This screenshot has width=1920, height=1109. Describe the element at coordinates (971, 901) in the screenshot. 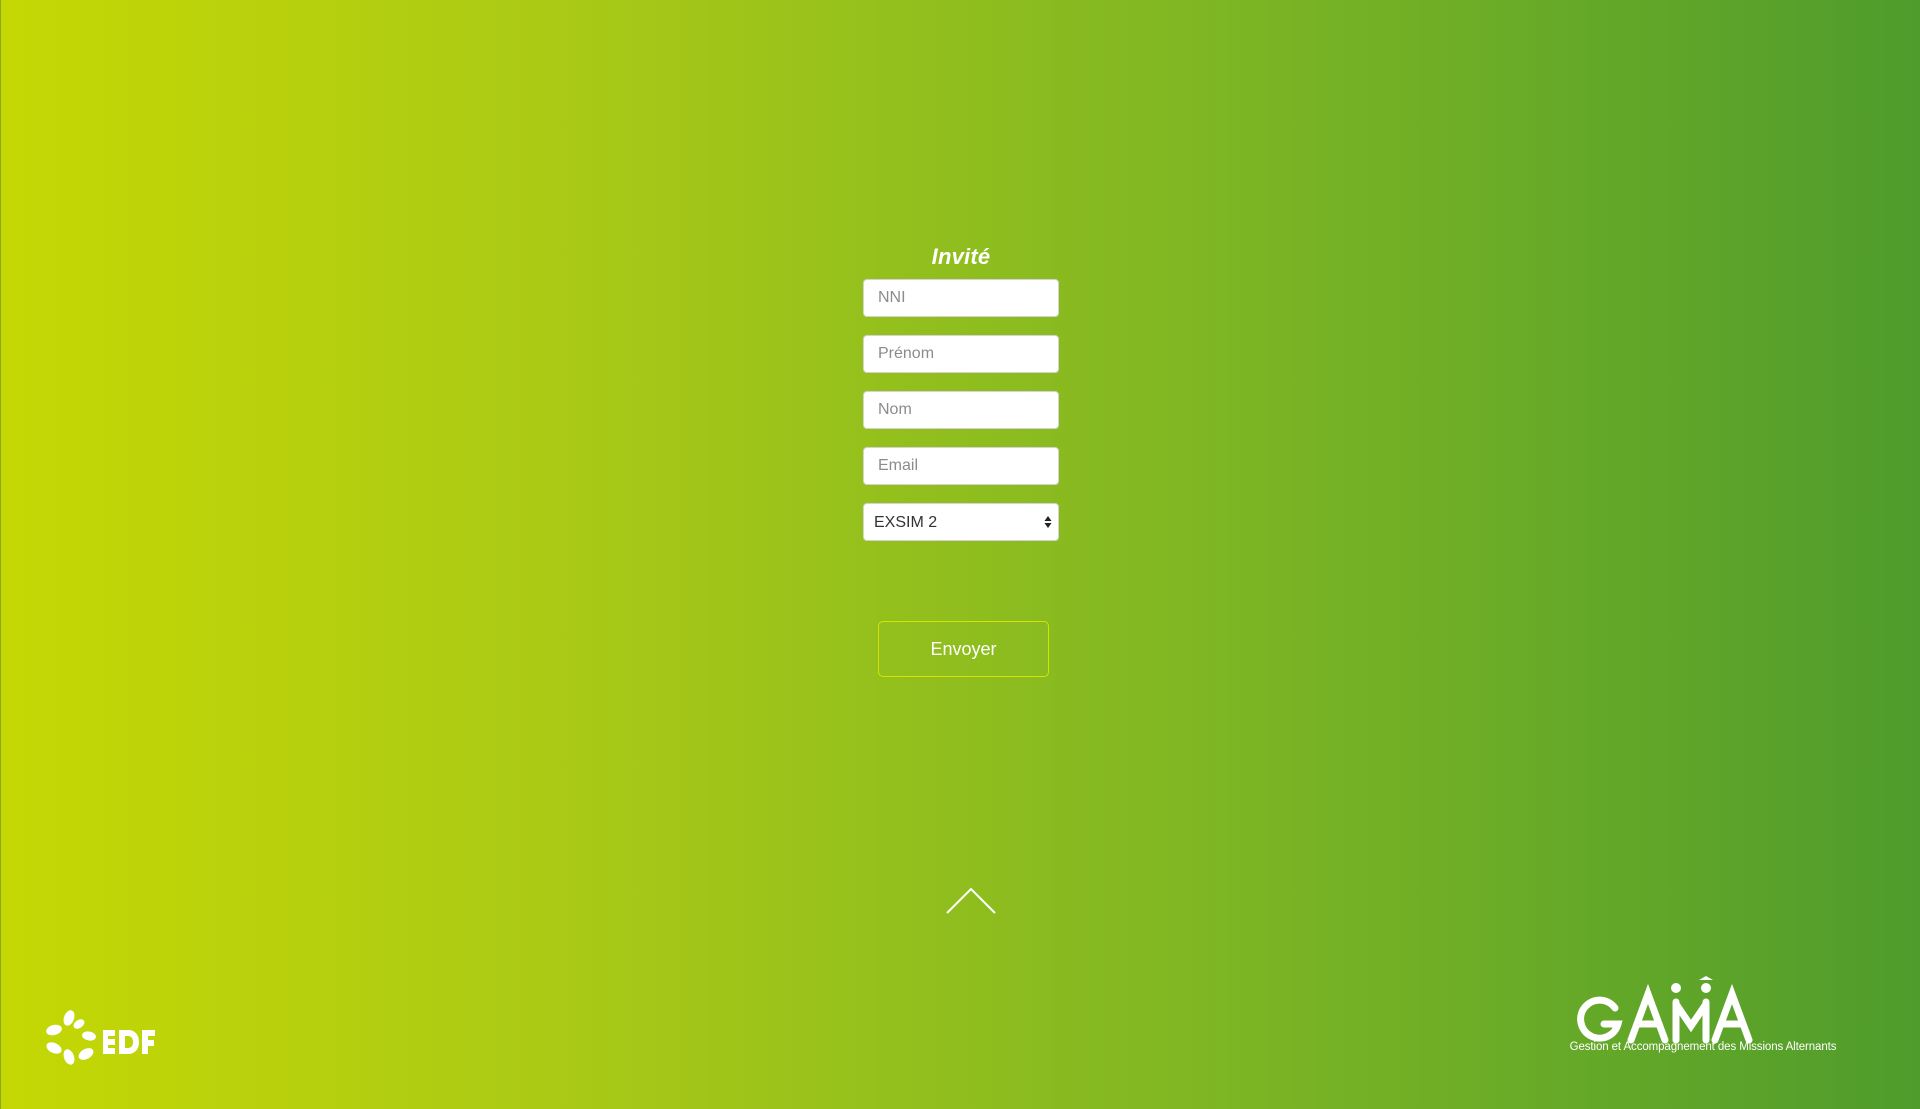

I see `chevron-up-icon` at that location.